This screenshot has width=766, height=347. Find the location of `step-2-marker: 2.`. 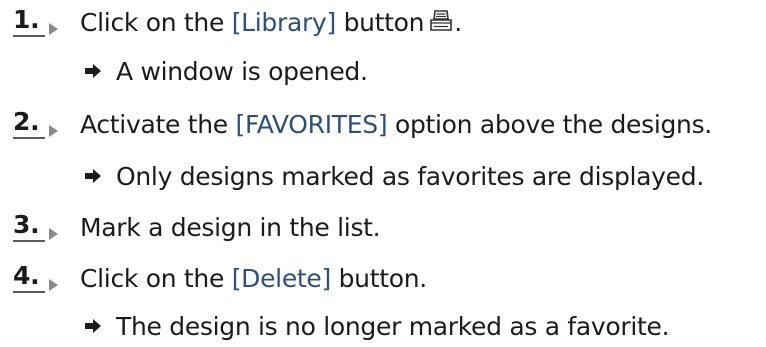

step-2-marker: 2. is located at coordinates (39, 124).